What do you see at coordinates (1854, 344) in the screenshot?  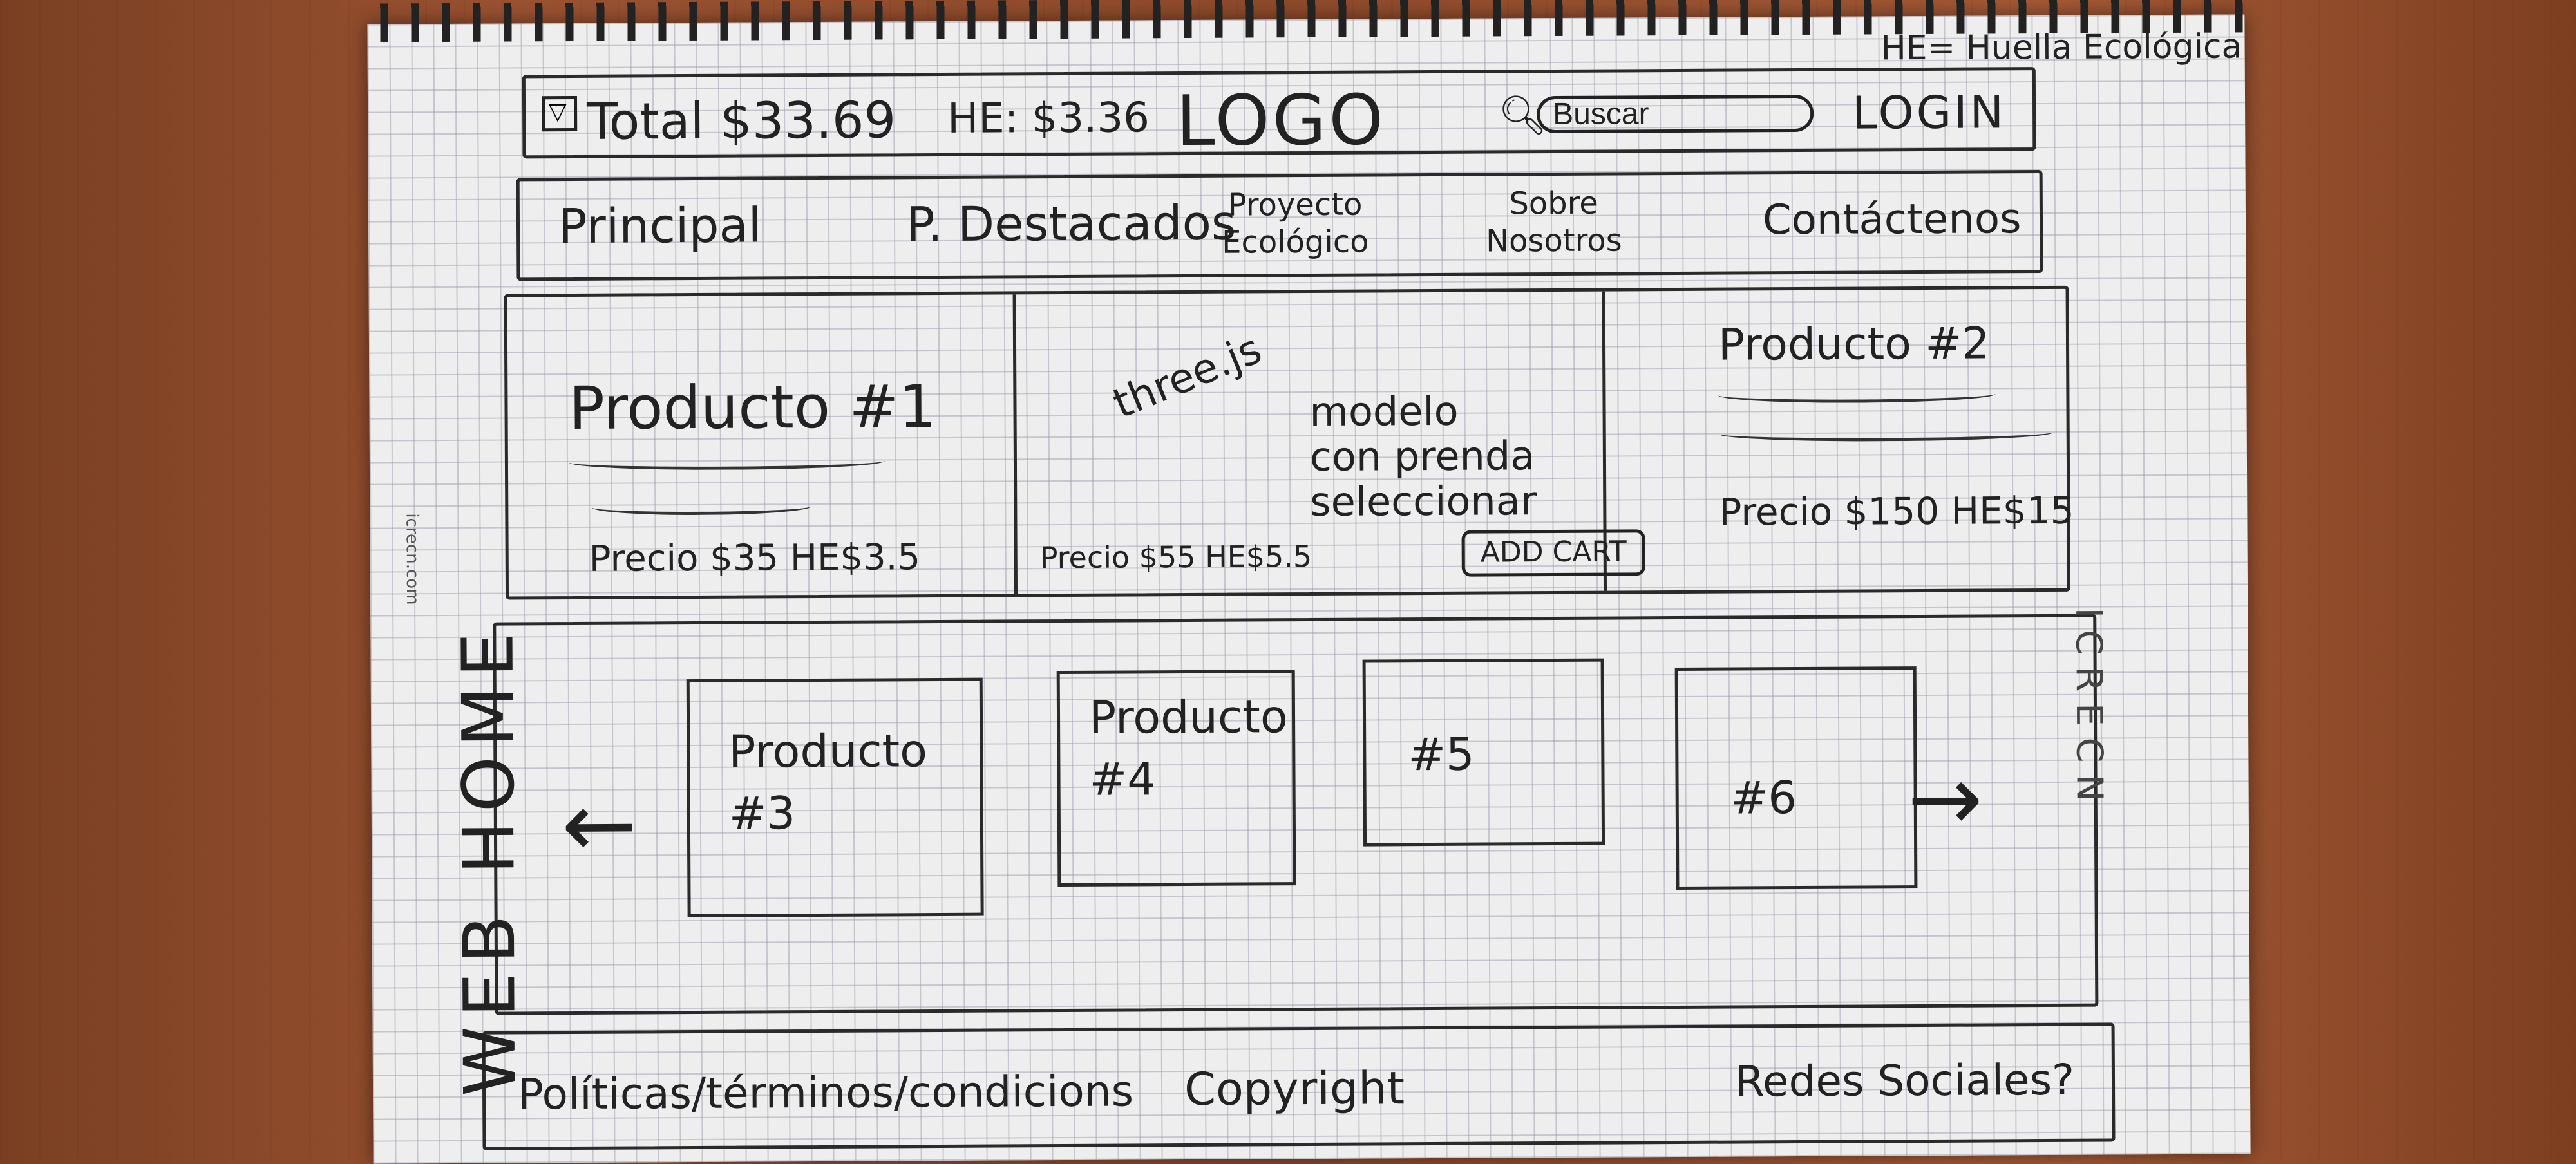 I see `product2-title: Producto #2` at bounding box center [1854, 344].